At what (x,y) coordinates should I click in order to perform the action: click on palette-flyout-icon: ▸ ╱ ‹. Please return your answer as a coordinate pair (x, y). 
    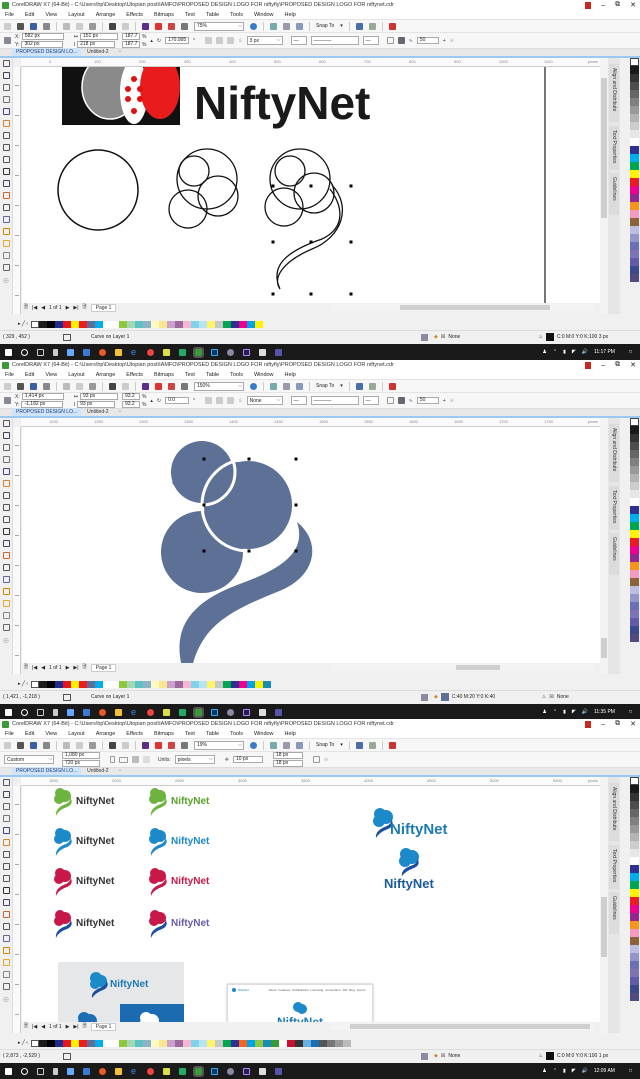
    Looking at the image, I should click on (23, 684).